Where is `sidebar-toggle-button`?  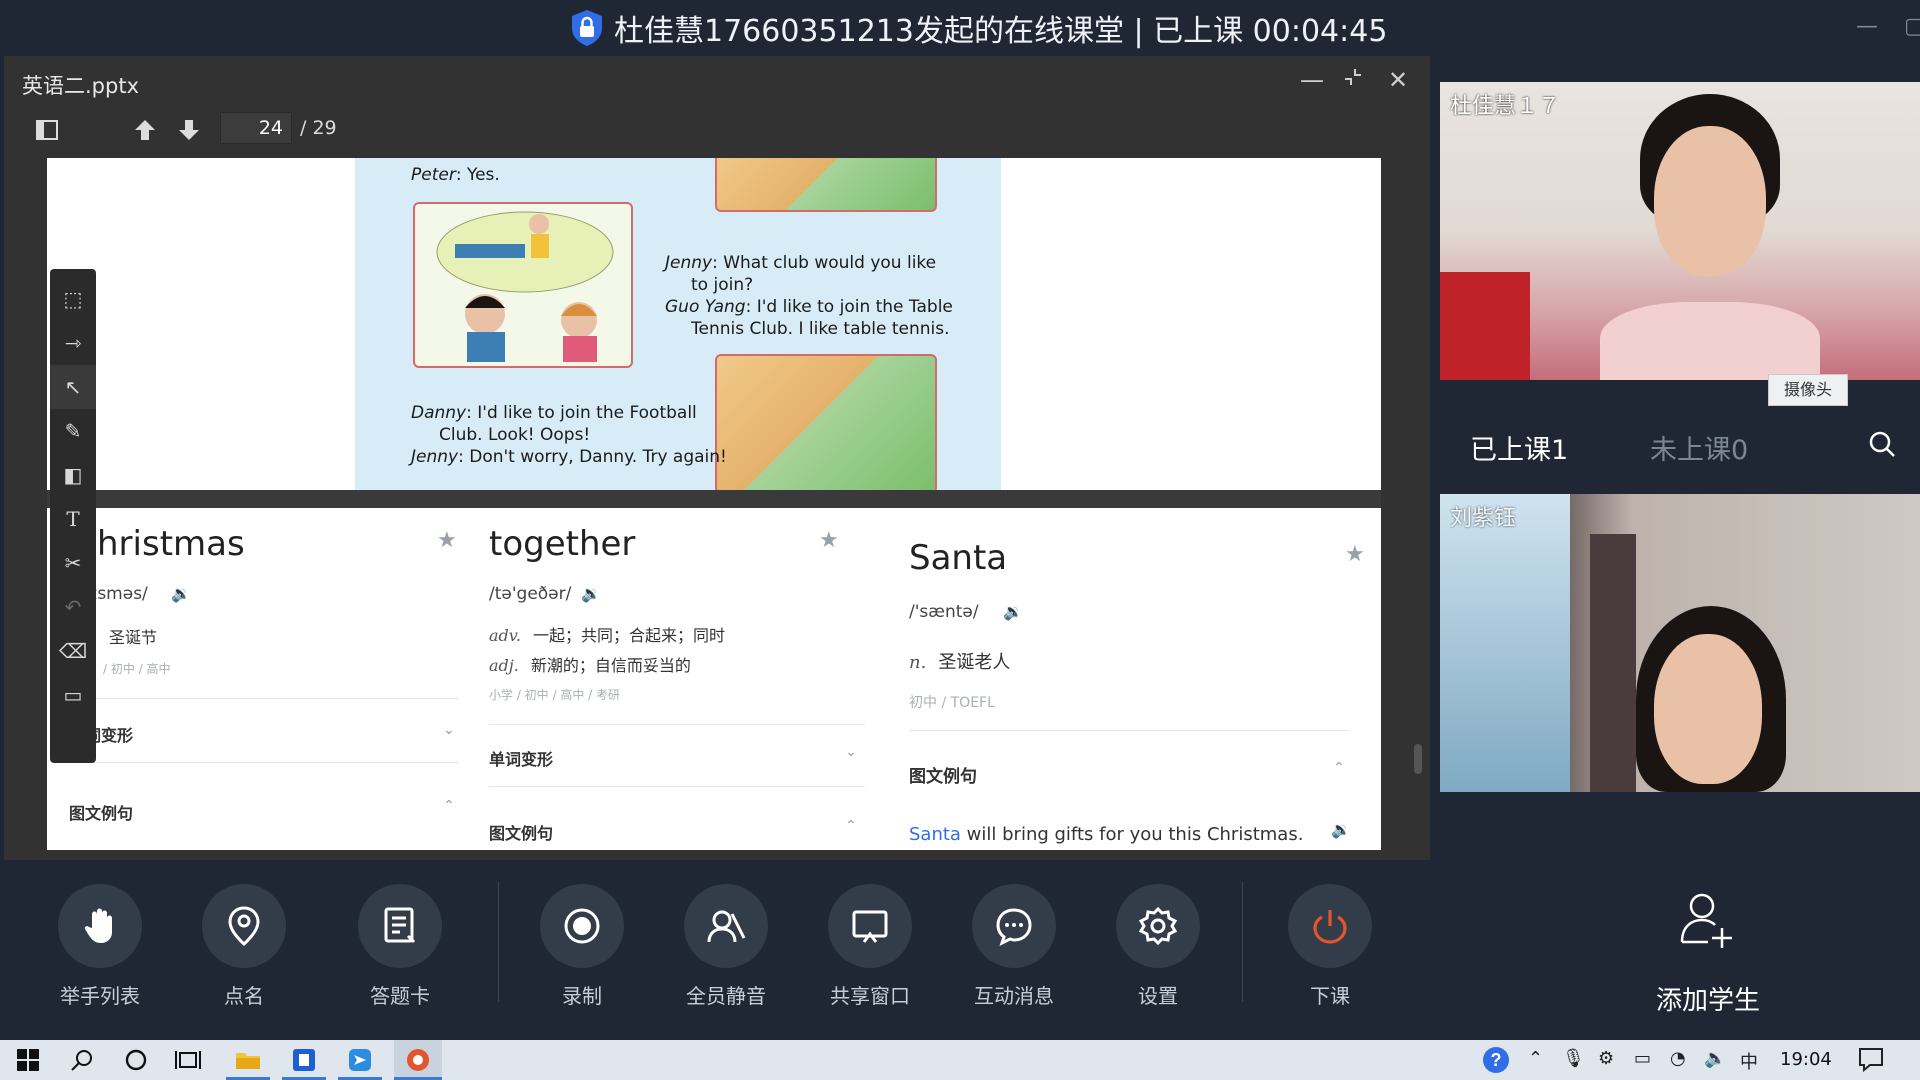
sidebar-toggle-button is located at coordinates (47, 132).